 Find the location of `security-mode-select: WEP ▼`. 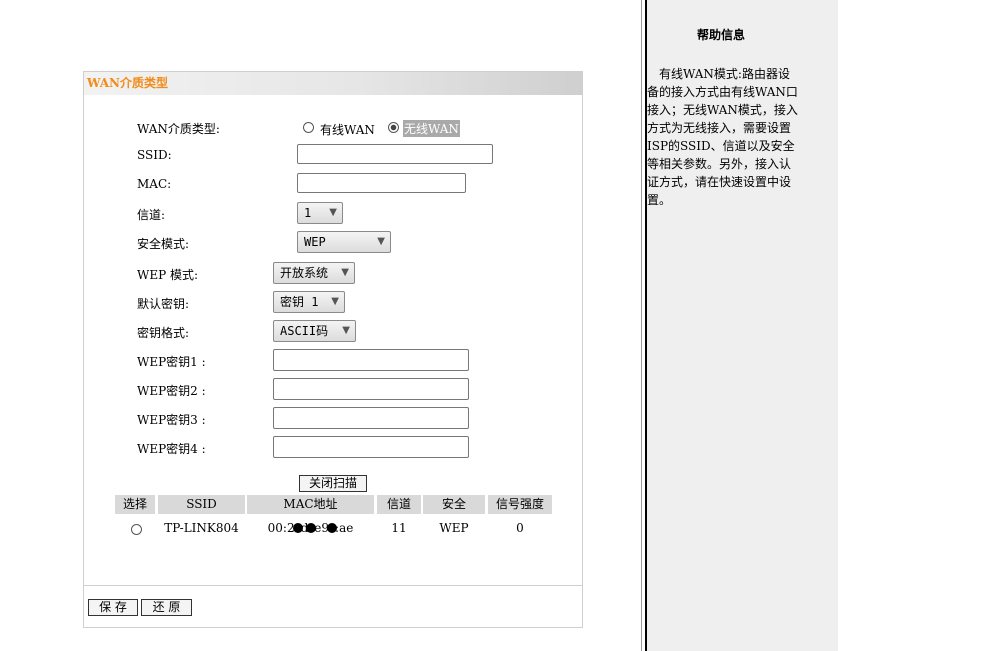

security-mode-select: WEP ▼ is located at coordinates (344, 242).